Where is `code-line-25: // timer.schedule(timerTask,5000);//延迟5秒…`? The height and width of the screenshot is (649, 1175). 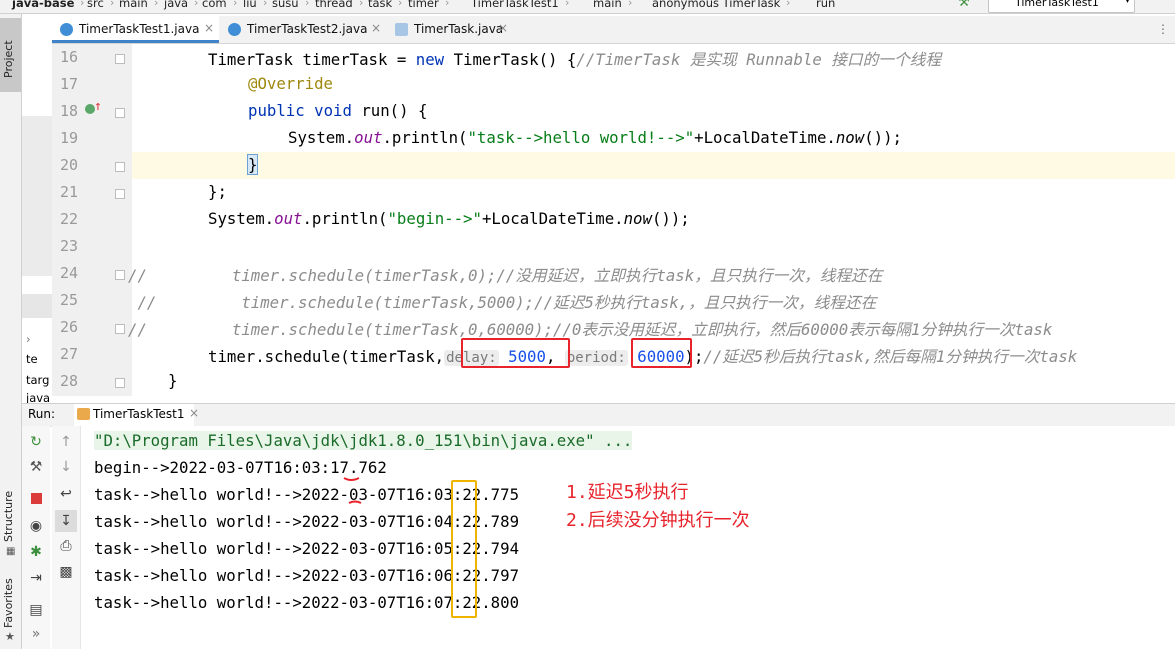
code-line-25: // timer.schedule(timerTask,5000);//延迟5秒… is located at coordinates (502, 302).